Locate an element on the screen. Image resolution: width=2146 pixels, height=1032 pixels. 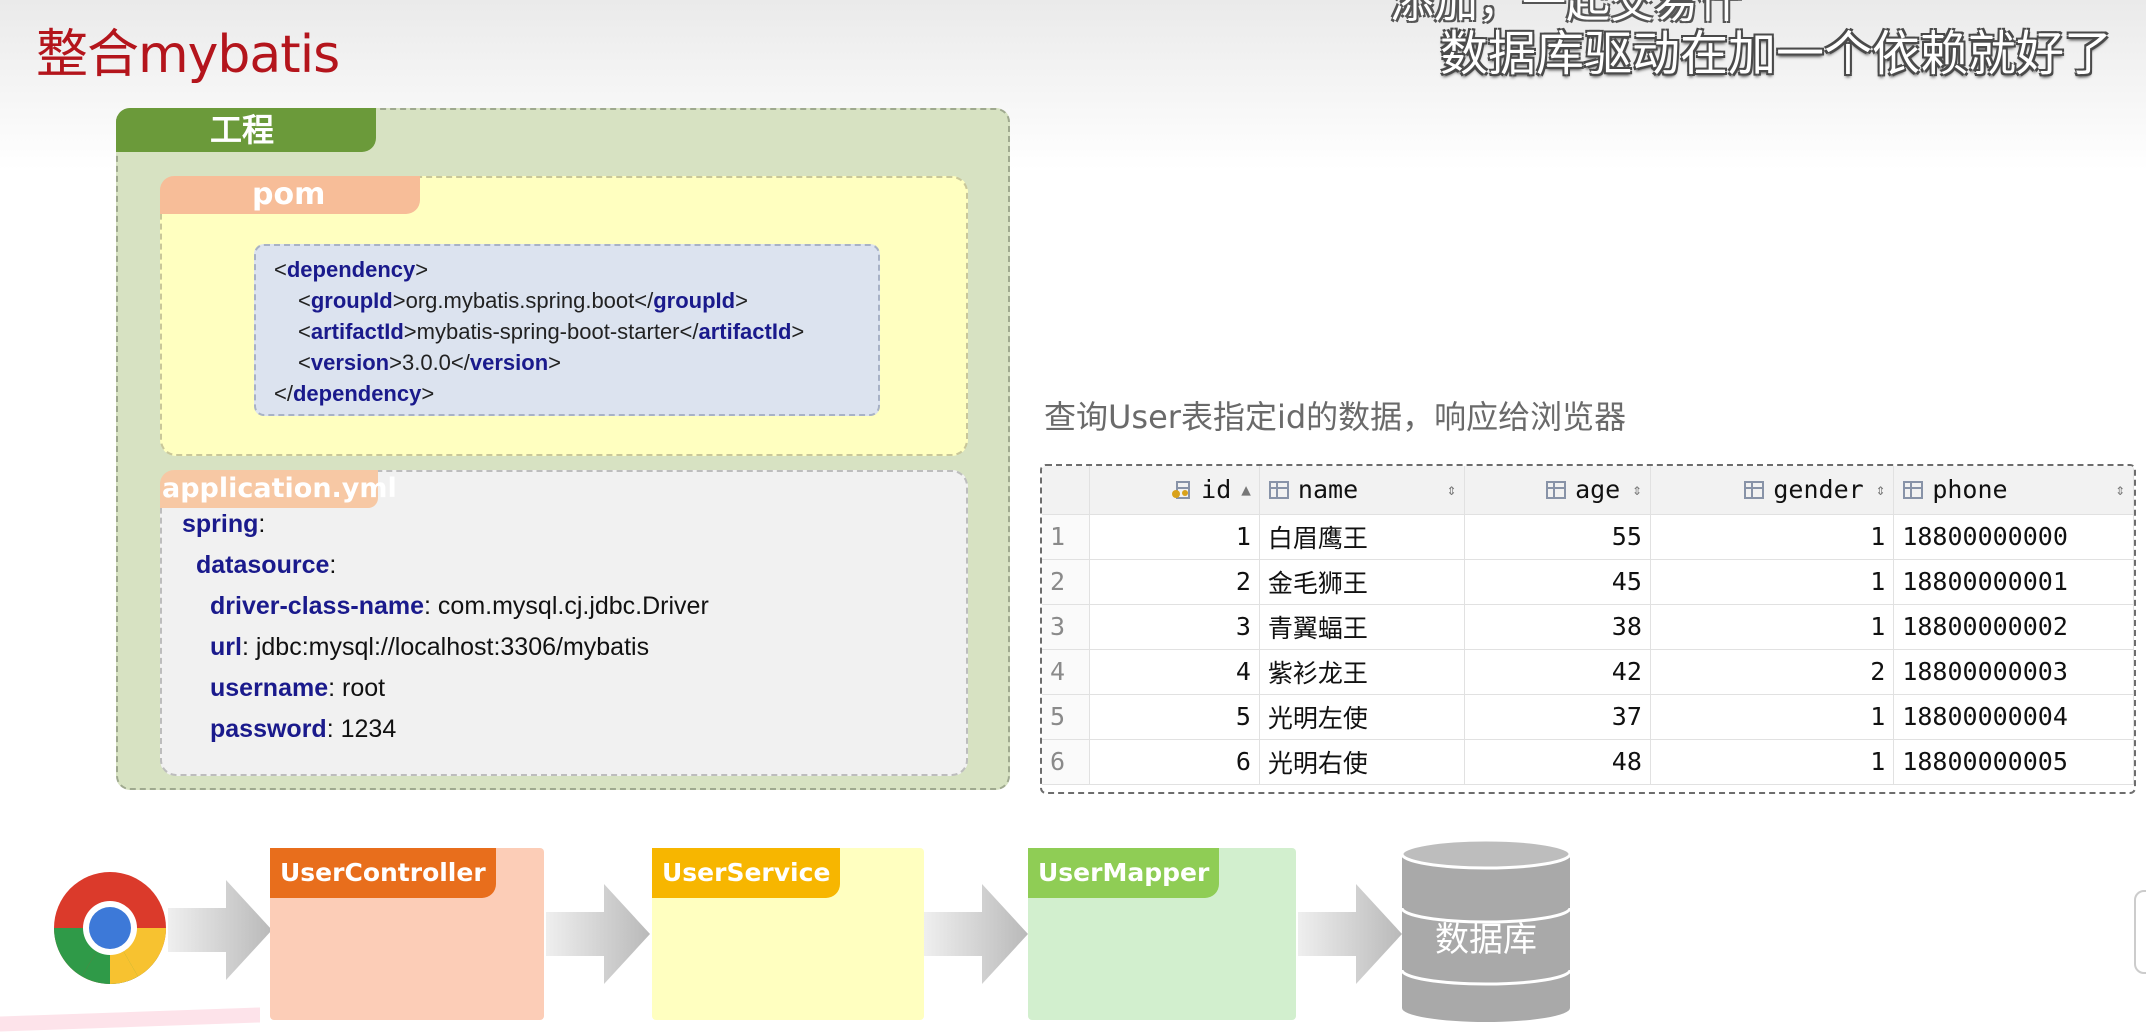
cell-name: 光明右使 is located at coordinates (1362, 762).